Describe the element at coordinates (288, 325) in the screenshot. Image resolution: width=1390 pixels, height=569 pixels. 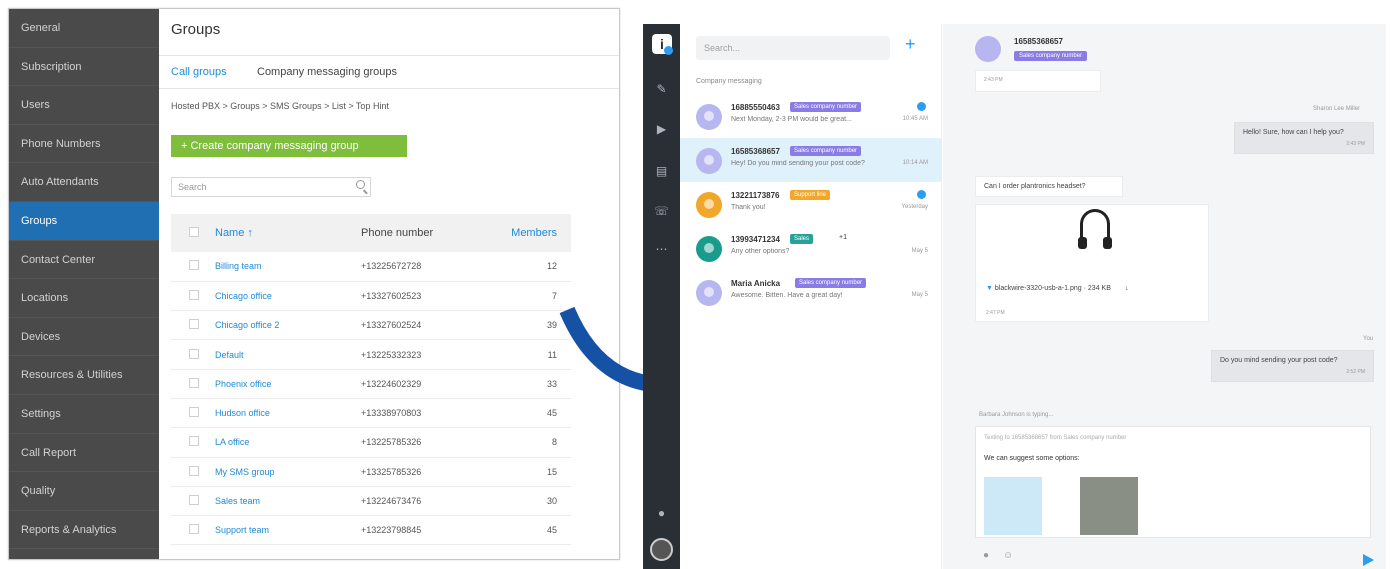
I see `group-name-link: Chicago office 2` at that location.